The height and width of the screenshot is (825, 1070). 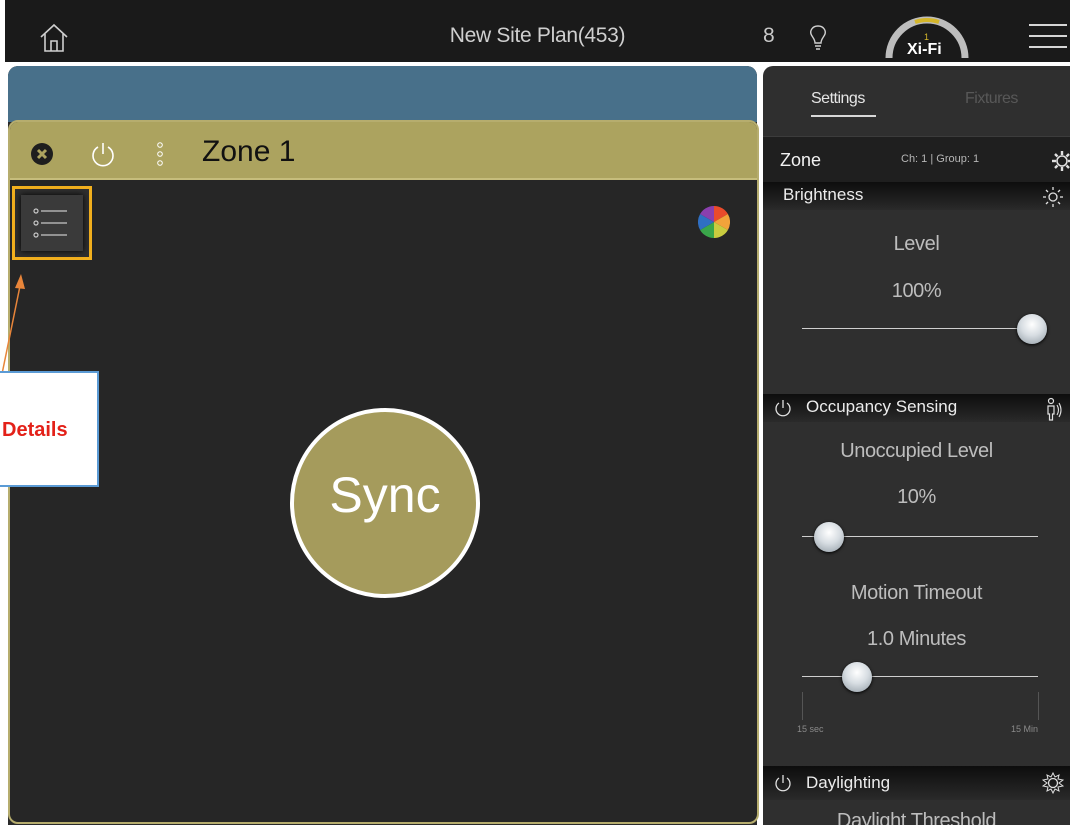 What do you see at coordinates (916, 783) in the screenshot?
I see `daylighting-section-header: Daylighting` at bounding box center [916, 783].